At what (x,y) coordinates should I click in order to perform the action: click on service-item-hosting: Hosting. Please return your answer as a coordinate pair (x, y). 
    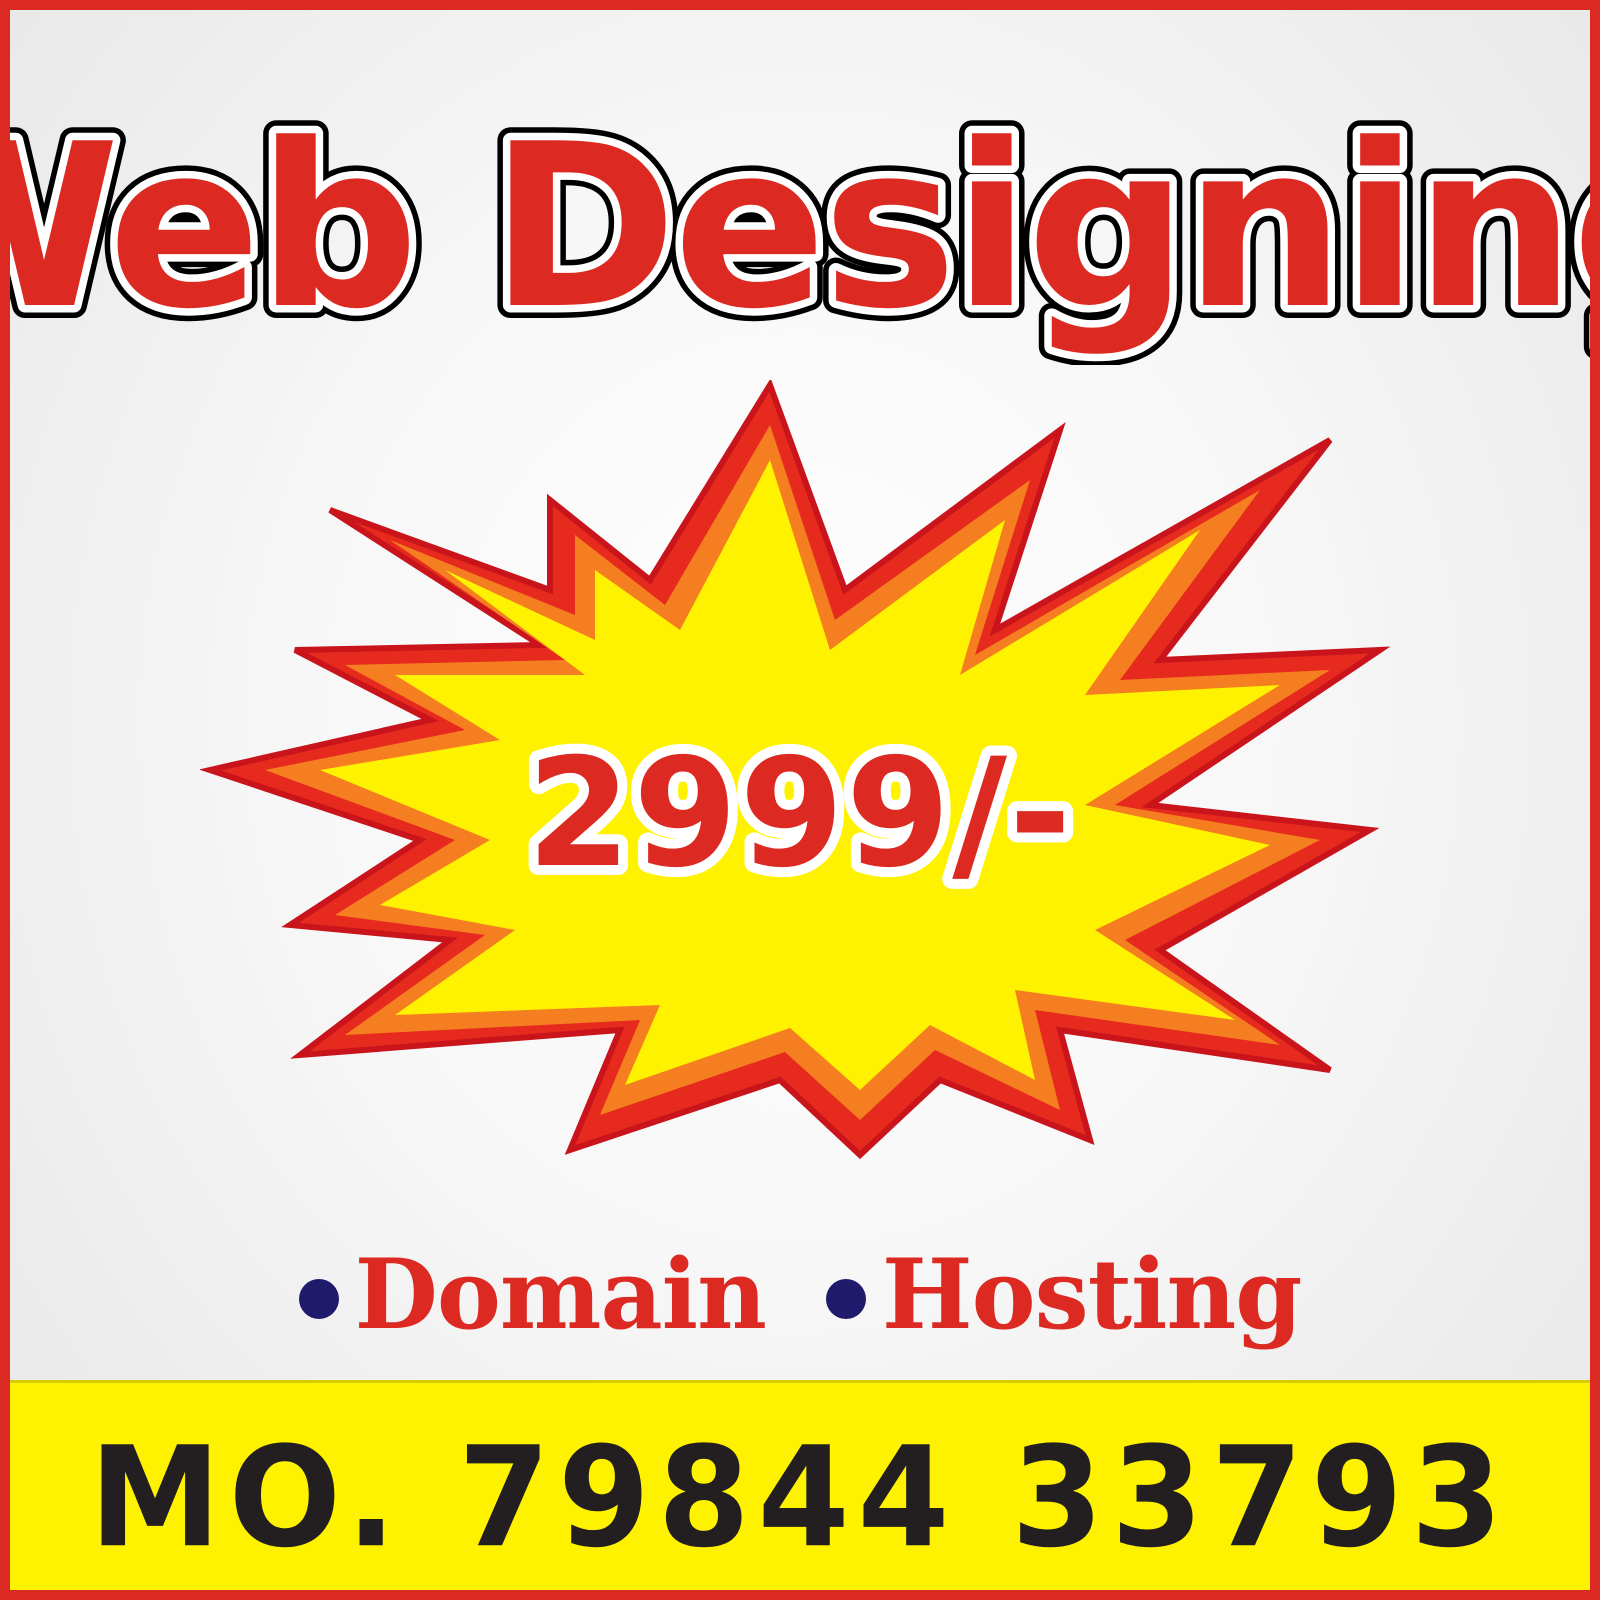
    Looking at the image, I should click on (1064, 1294).